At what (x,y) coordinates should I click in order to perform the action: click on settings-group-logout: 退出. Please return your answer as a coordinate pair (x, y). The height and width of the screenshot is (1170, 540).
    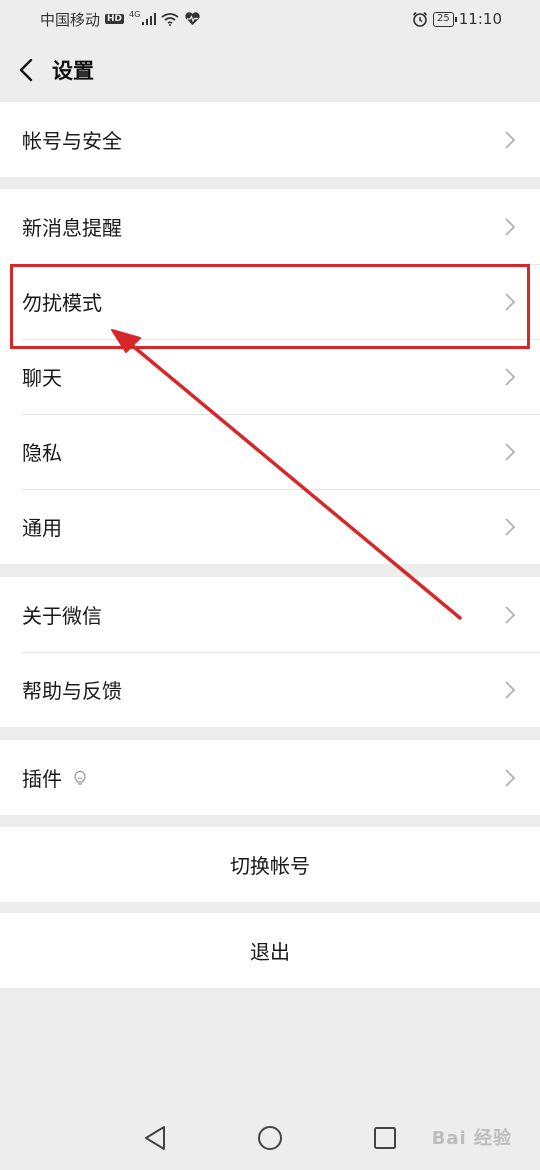
    Looking at the image, I should click on (270, 950).